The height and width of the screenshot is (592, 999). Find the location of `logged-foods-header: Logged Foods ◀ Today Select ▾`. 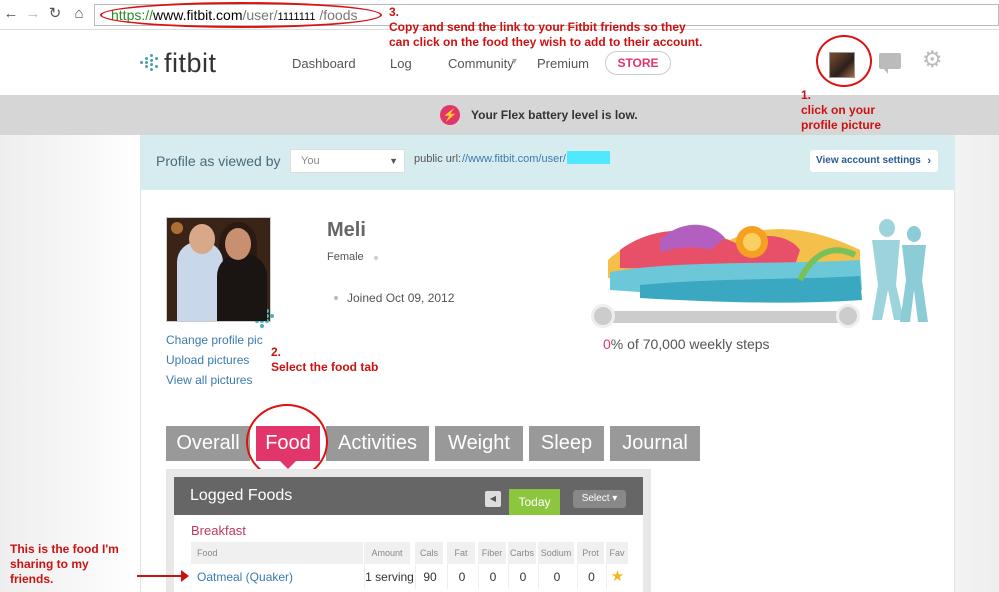

logged-foods-header: Logged Foods ◀ Today Select ▾ is located at coordinates (408, 501).